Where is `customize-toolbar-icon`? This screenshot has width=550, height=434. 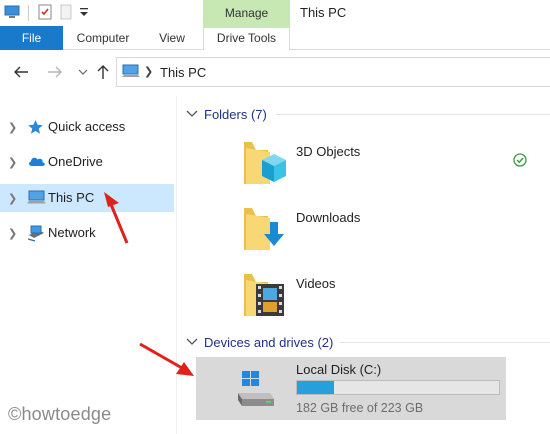
customize-toolbar-icon is located at coordinates (84, 13).